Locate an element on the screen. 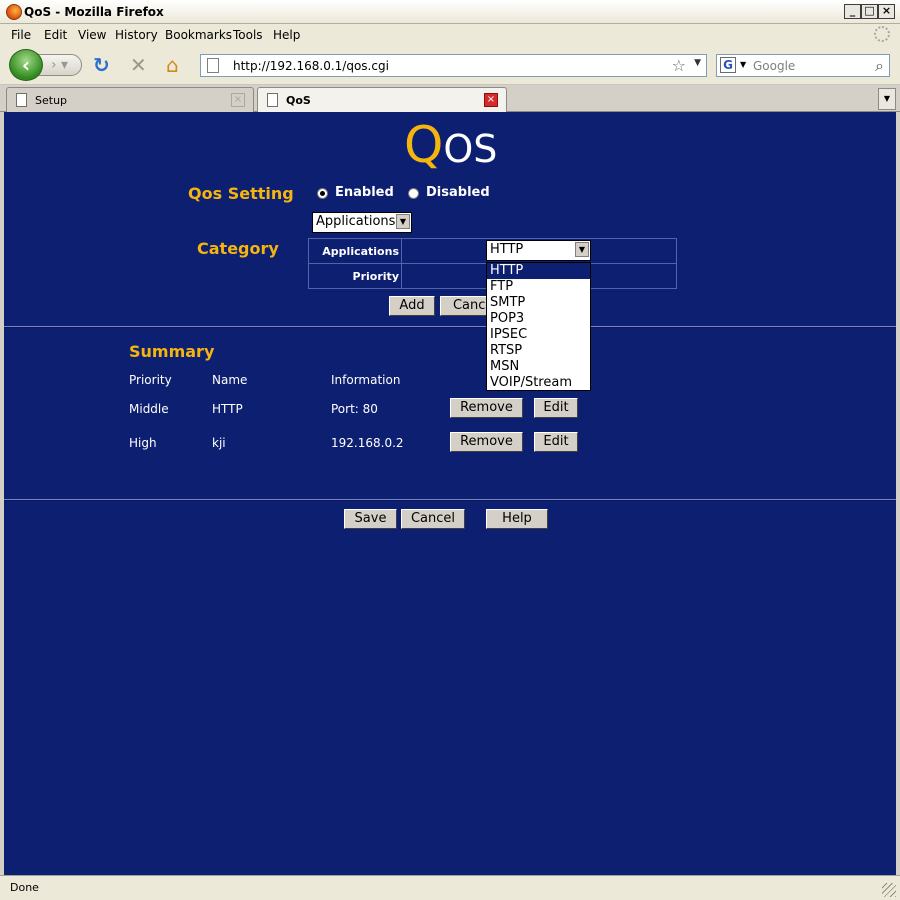 The height and width of the screenshot is (900, 900). tab-list-button: ▼ is located at coordinates (887, 99).